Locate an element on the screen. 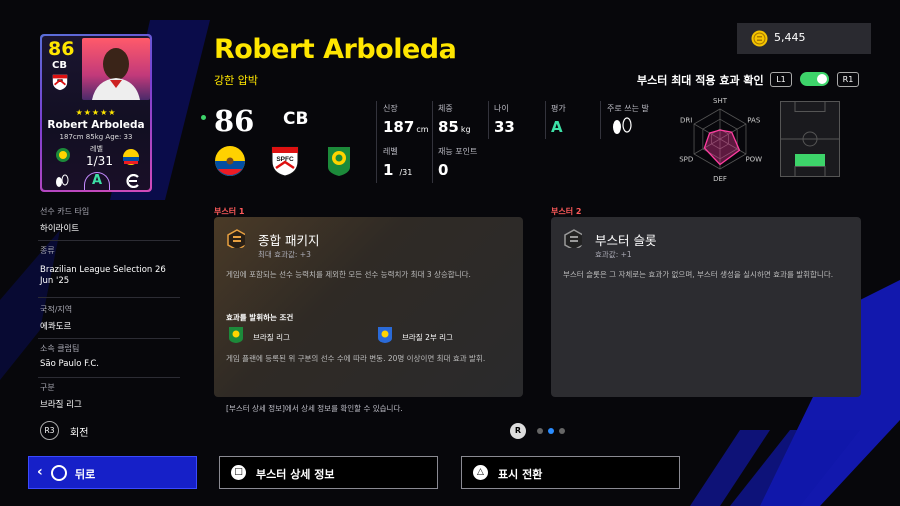  height-unit: cm is located at coordinates (422, 129).